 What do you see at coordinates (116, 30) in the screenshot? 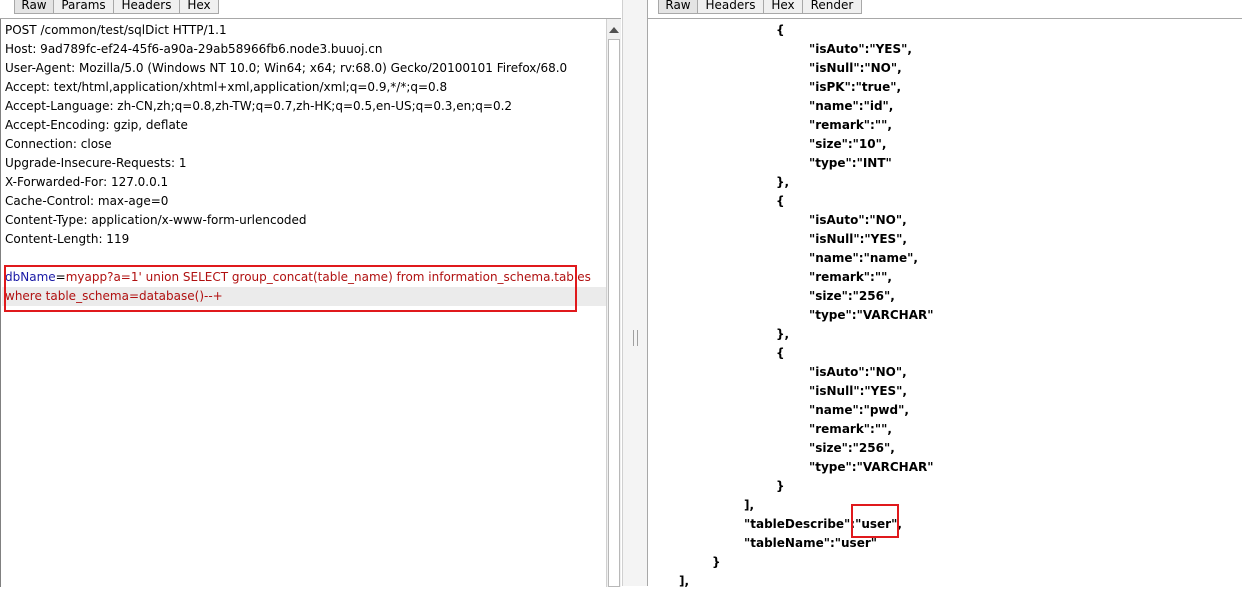
I see `request-line: POST /common/test/sqlDict HTTP/1.1` at bounding box center [116, 30].